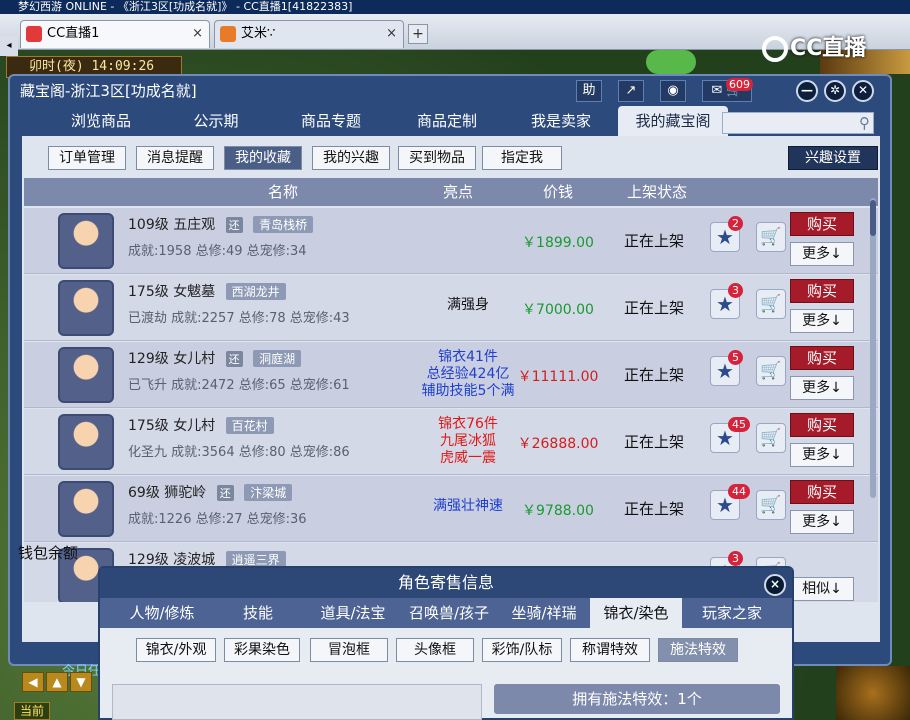  What do you see at coordinates (656, 192) in the screenshot?
I see `column-status: 上架状态` at bounding box center [656, 192].